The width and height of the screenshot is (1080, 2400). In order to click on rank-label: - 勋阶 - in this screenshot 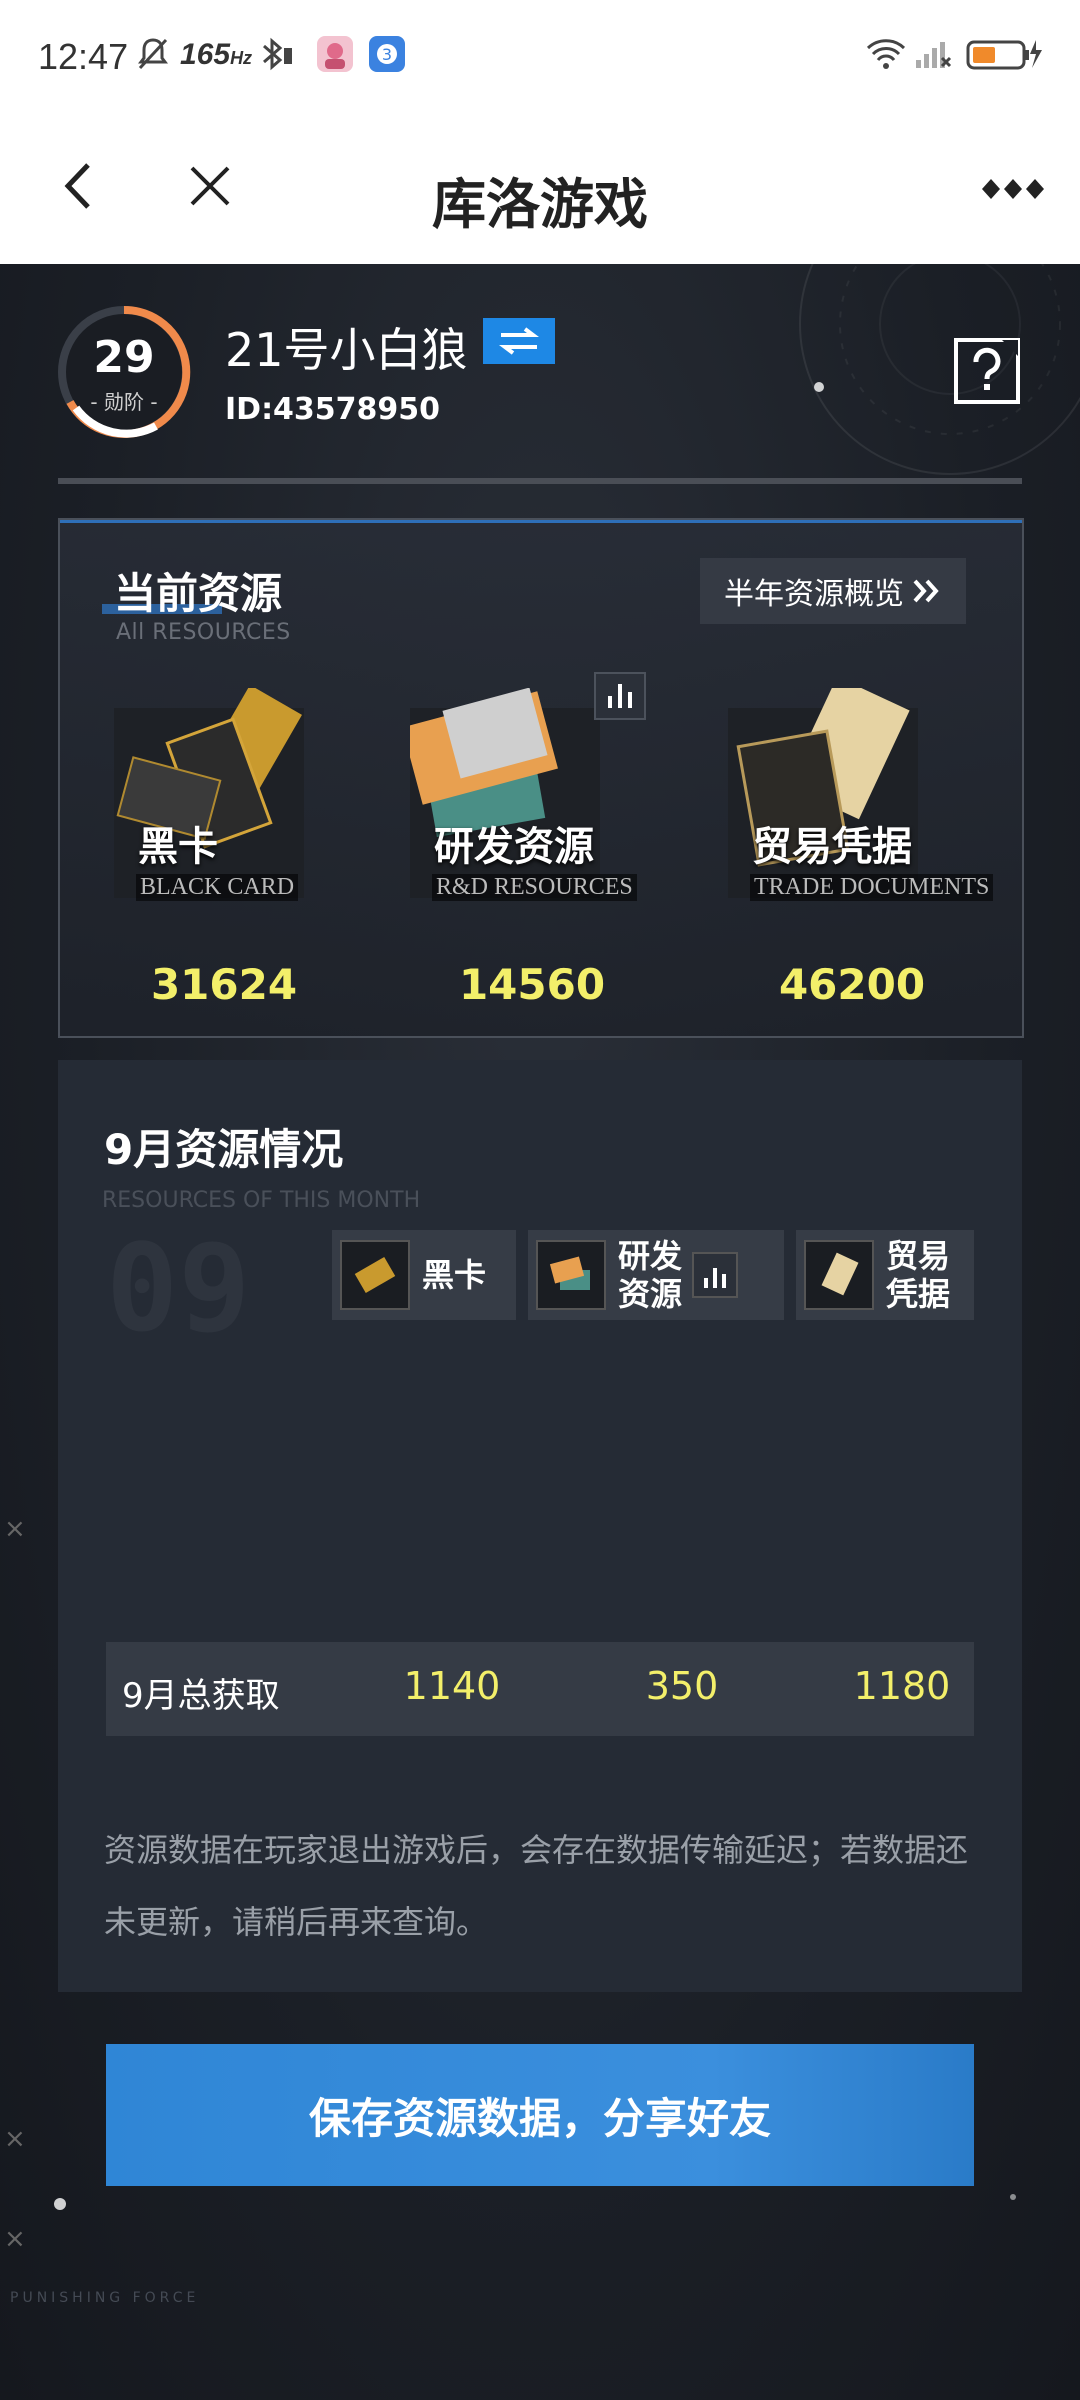, I will do `click(124, 402)`.